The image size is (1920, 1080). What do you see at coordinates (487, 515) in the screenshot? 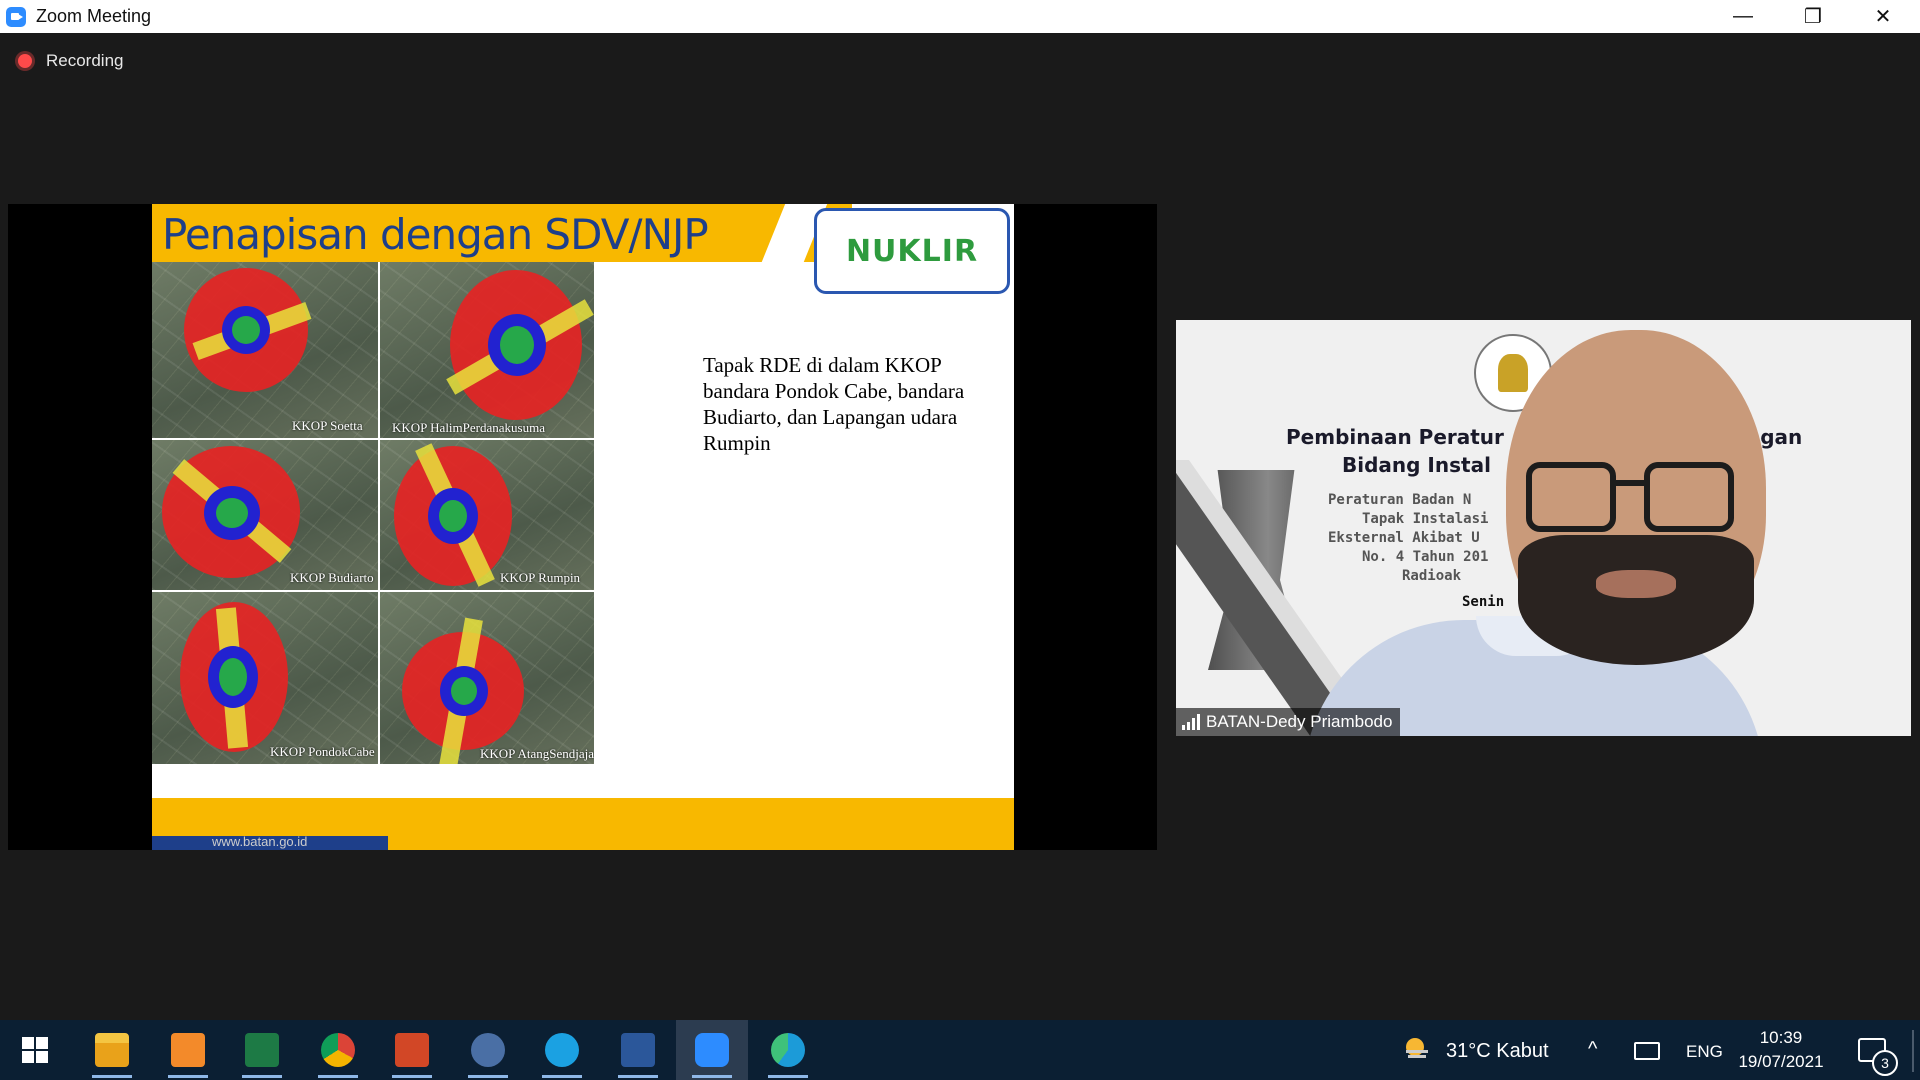
I see `map-tile: KKOP Rumpin` at bounding box center [487, 515].